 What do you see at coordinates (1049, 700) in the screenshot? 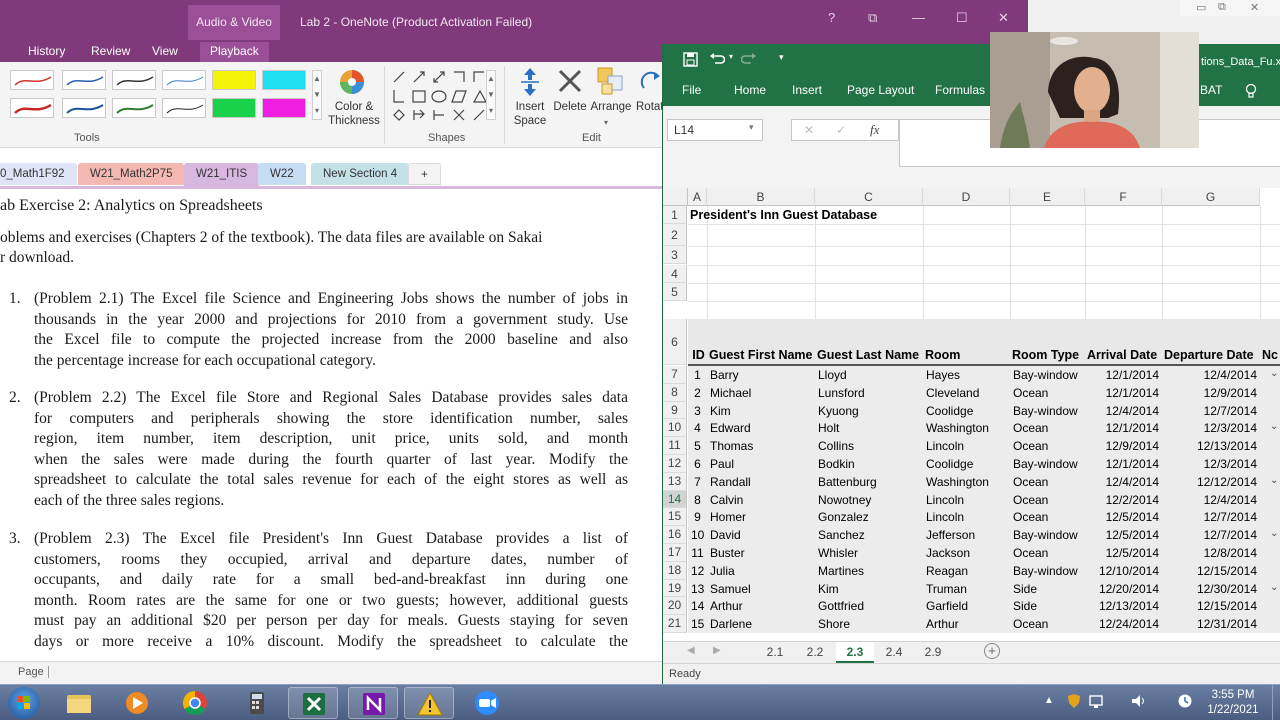
I see `show-hidden-icons: ▲` at bounding box center [1049, 700].